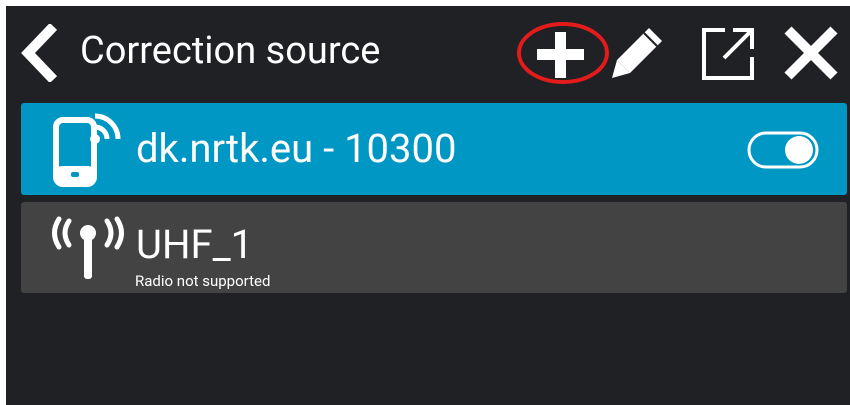 This screenshot has width=850, height=405. Describe the element at coordinates (230, 51) in the screenshot. I see `page-title: Correction source` at that location.